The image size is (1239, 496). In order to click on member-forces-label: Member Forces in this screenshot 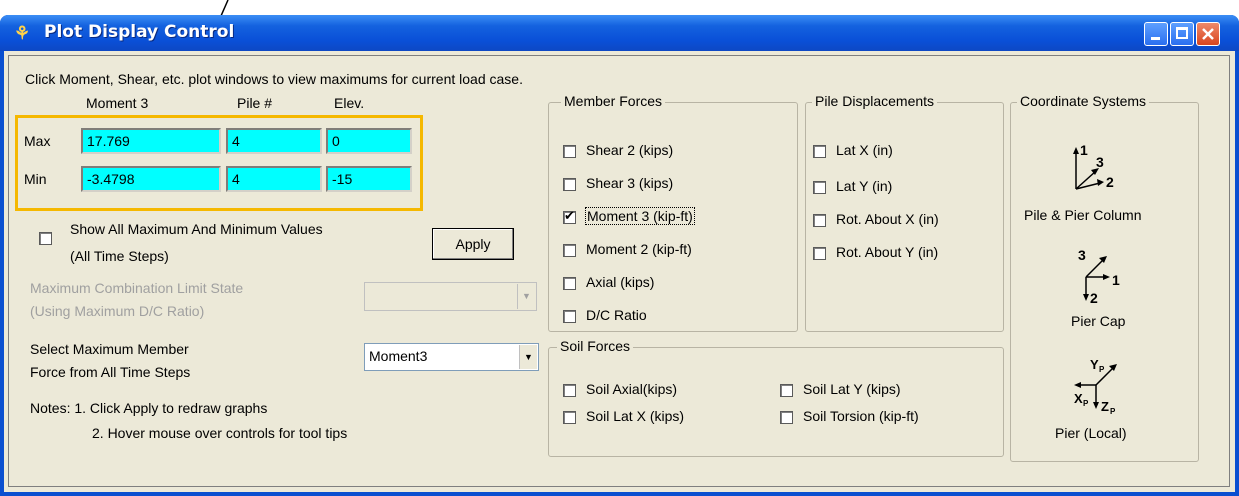, I will do `click(613, 101)`.